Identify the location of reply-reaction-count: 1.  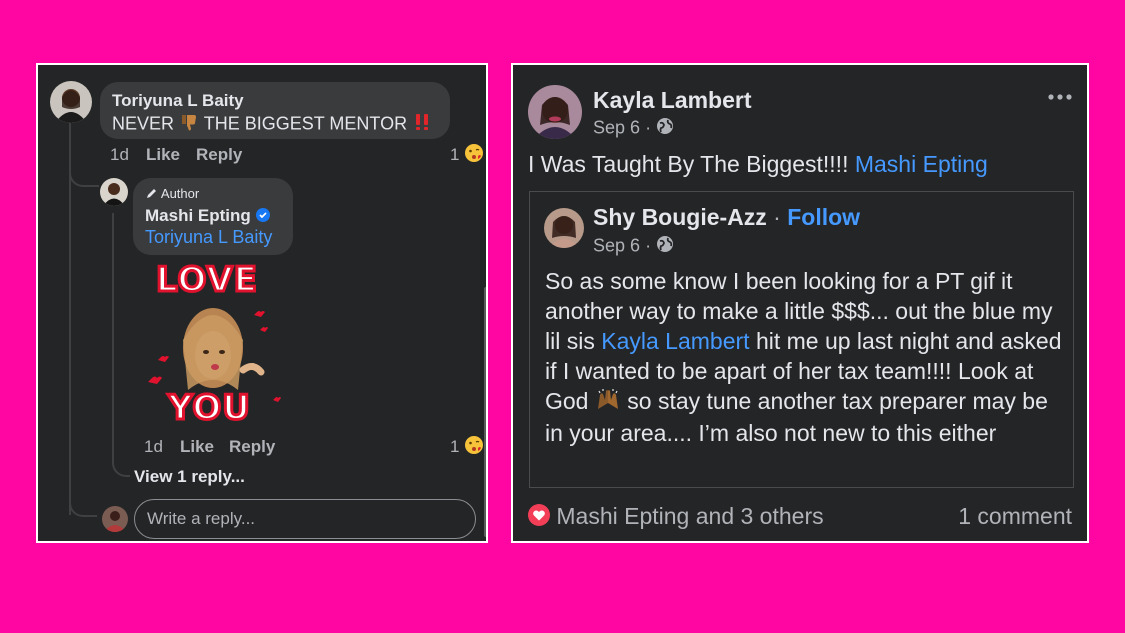
(455, 446).